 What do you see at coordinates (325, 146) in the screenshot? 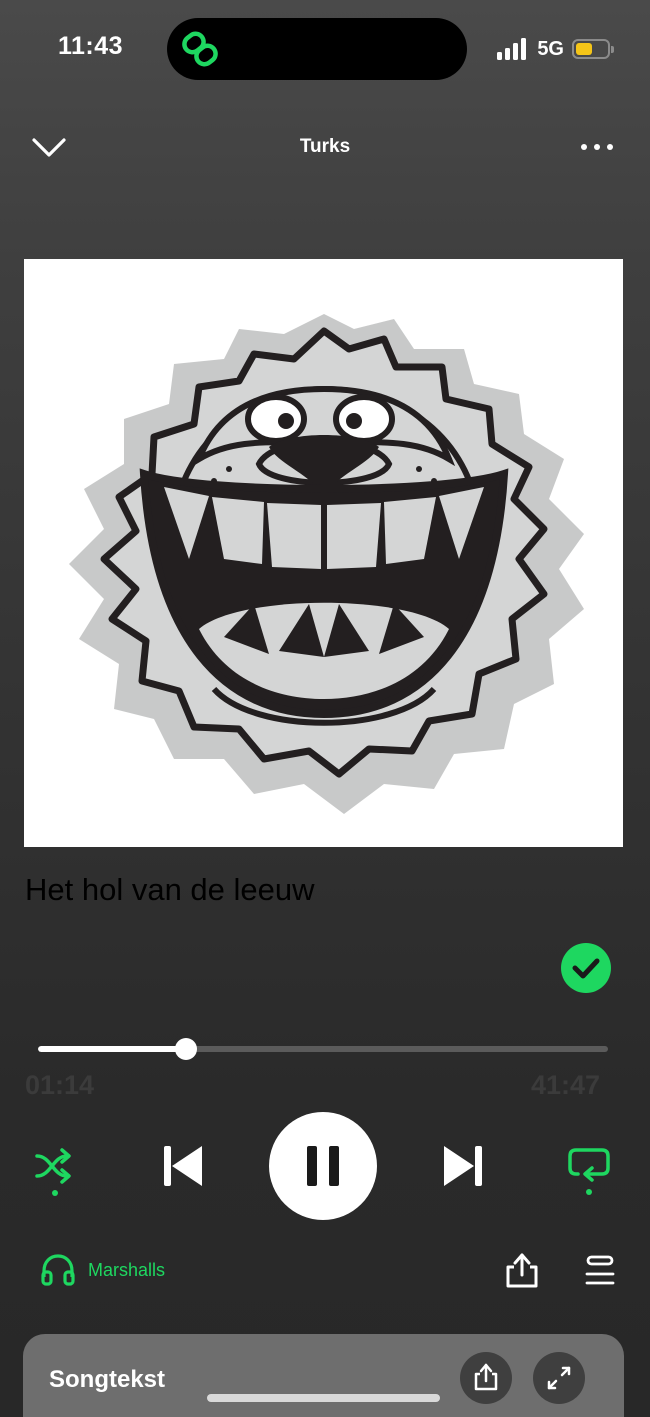
I see `context-title: Turks` at bounding box center [325, 146].